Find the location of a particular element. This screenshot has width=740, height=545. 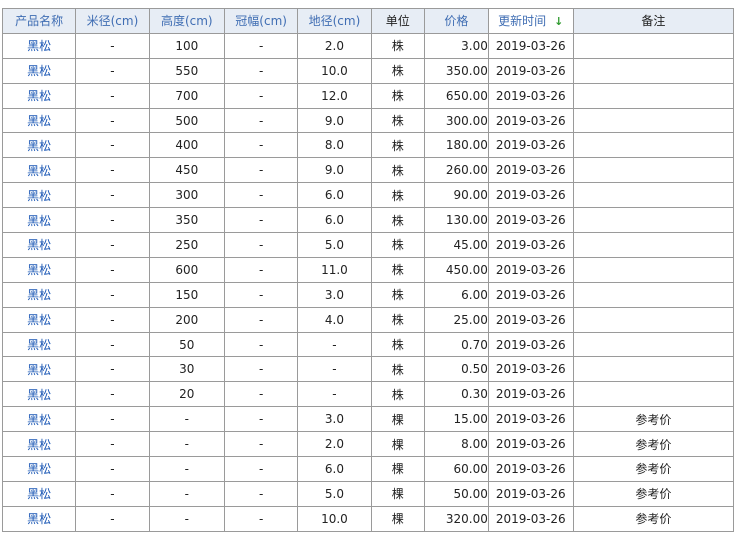

cell-height: 100 is located at coordinates (186, 45).